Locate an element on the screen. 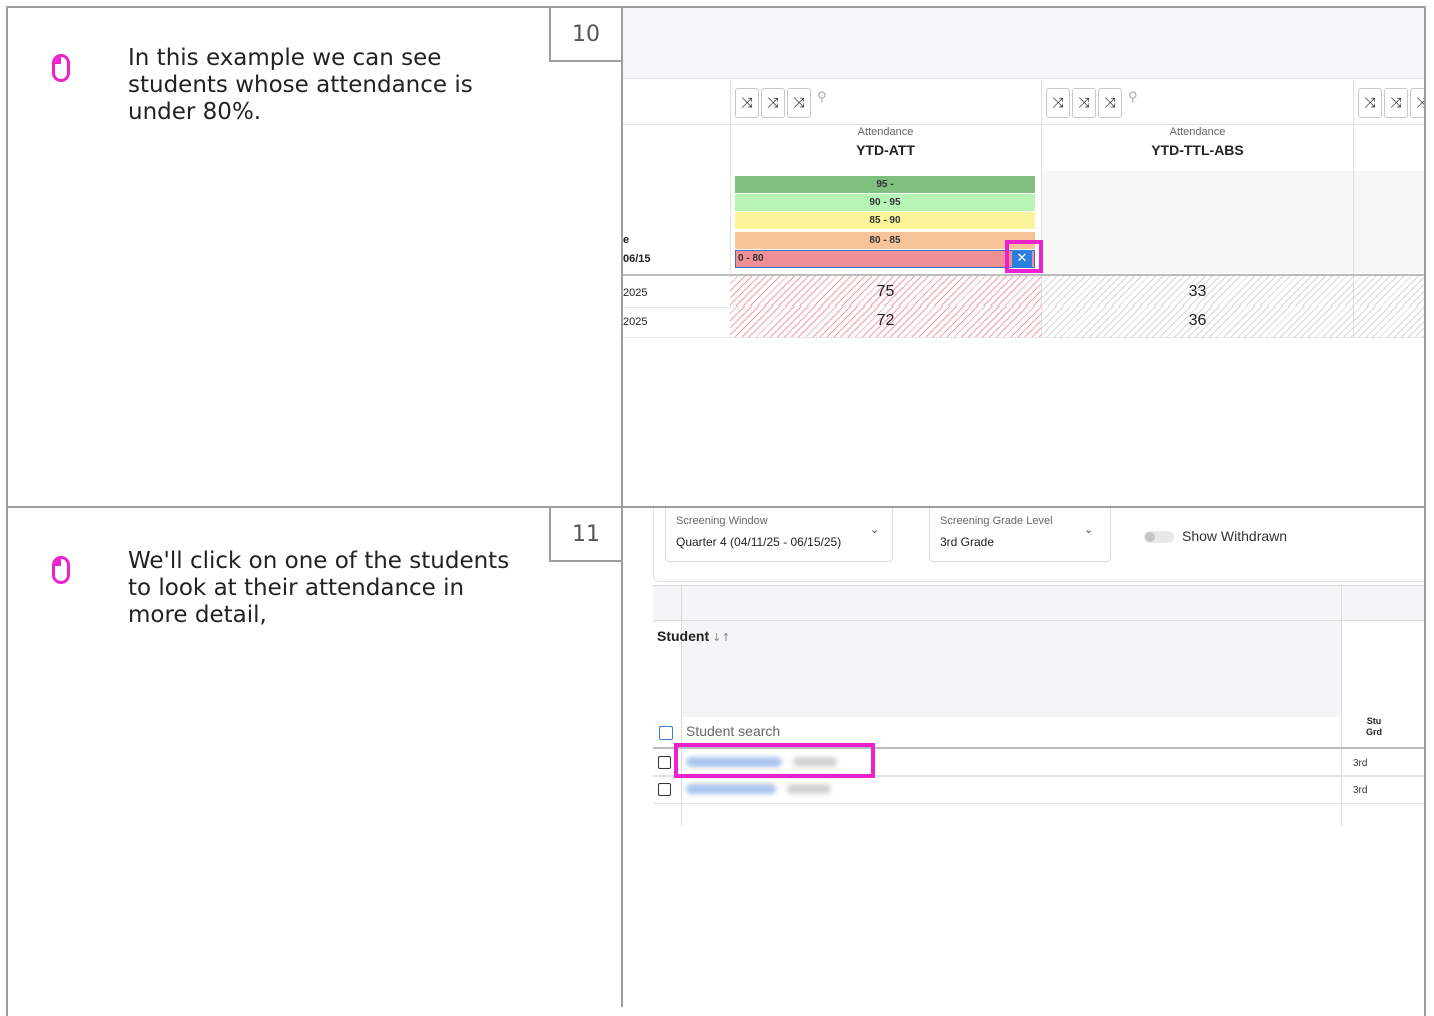 The width and height of the screenshot is (1434, 1016). student-column-header: Student ↓↑ is located at coordinates (694, 636).